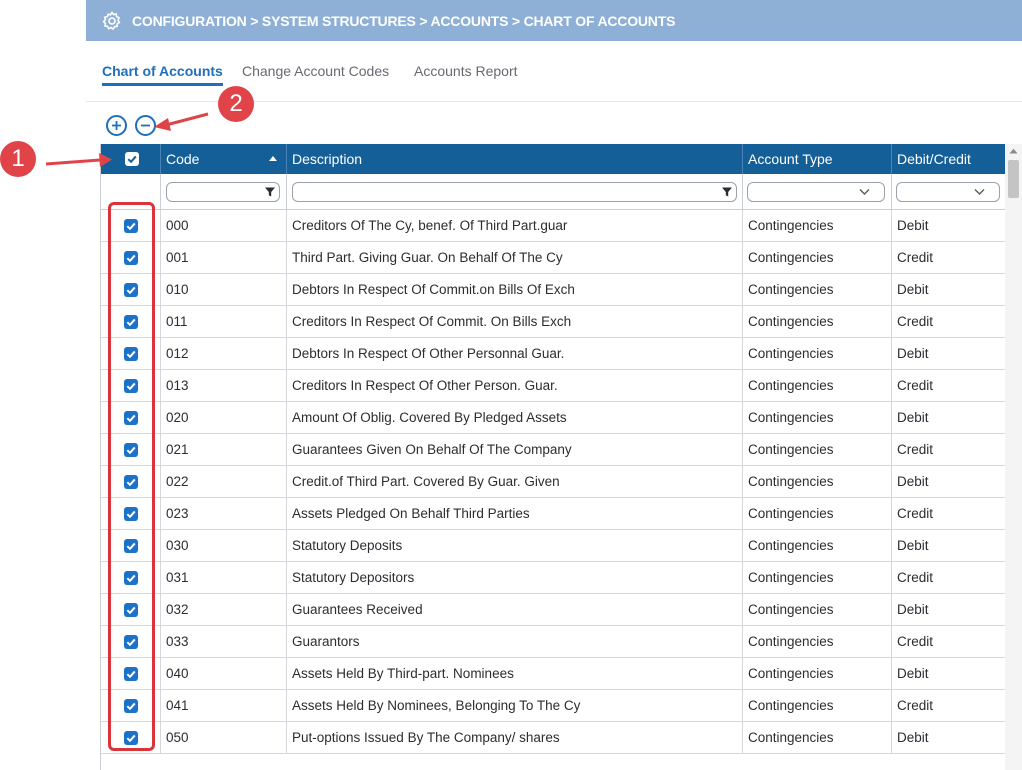  I want to click on header-code: Code, so click(224, 159).